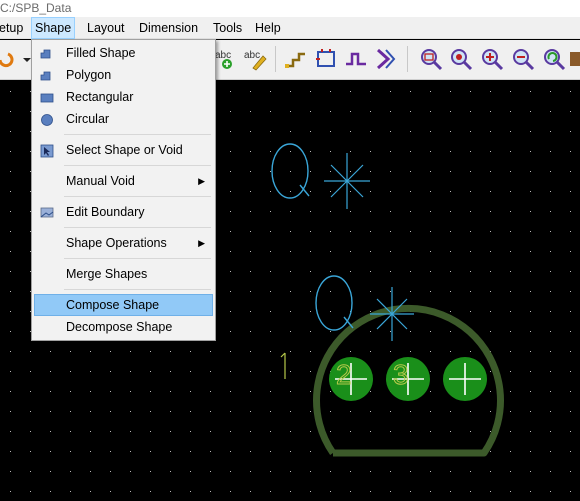 This screenshot has width=580, height=501. I want to click on menu-item-decompose-shape: Decompose Shape, so click(123, 327).